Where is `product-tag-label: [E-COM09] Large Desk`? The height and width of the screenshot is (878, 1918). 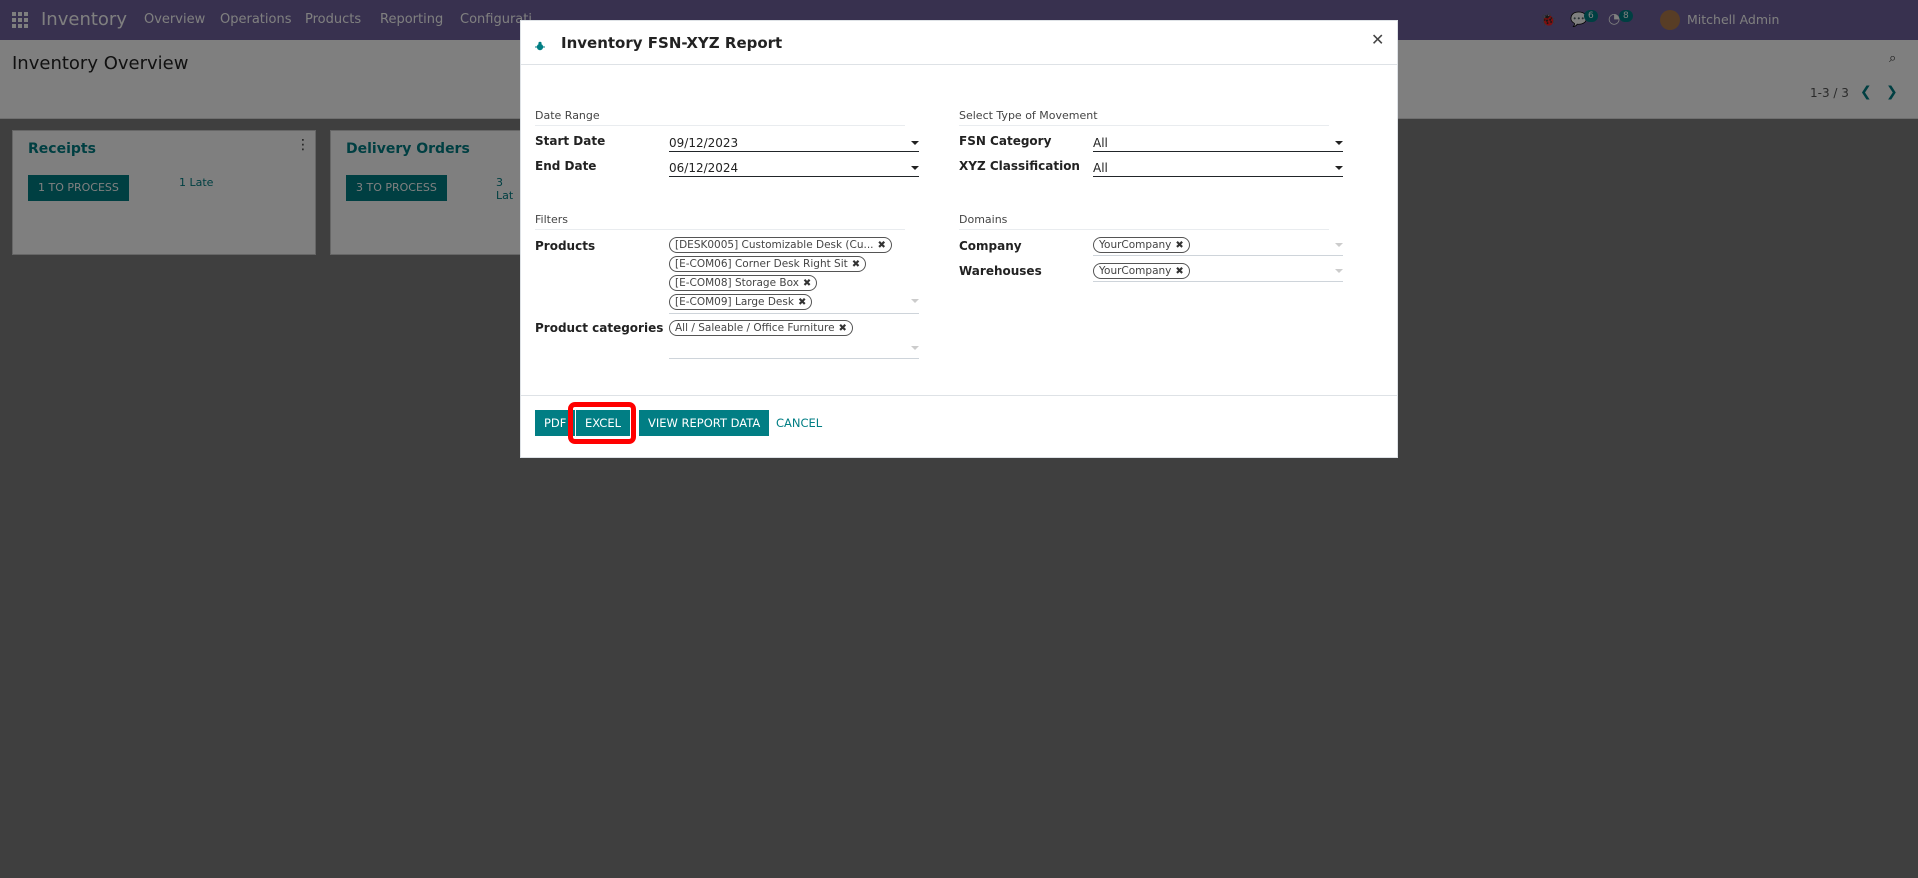 product-tag-label: [E-COM09] Large Desk is located at coordinates (734, 302).